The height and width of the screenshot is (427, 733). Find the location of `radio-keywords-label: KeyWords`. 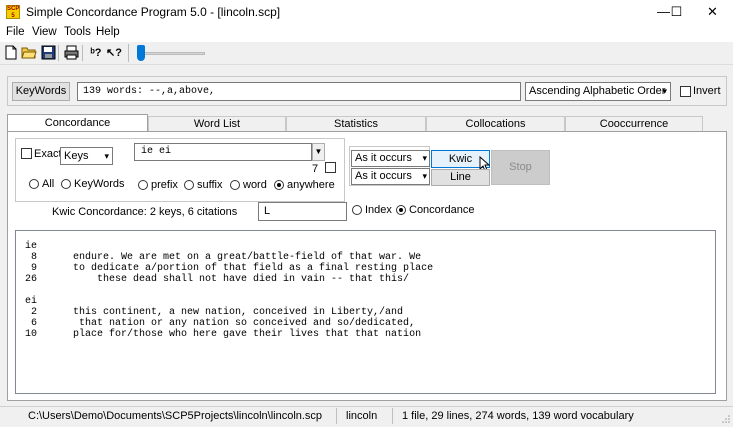

radio-keywords-label: KeyWords is located at coordinates (99, 184).